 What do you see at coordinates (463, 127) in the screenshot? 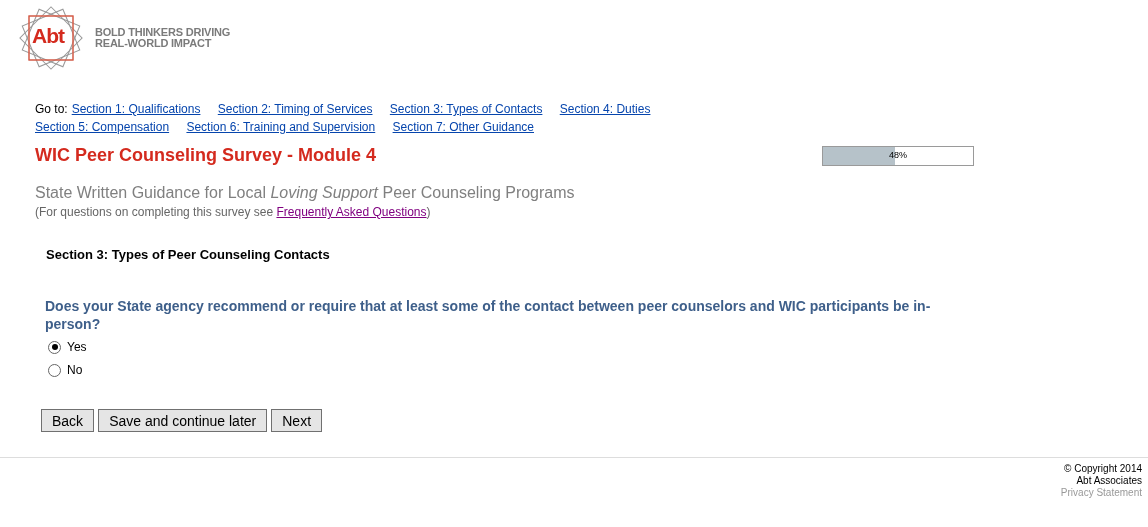
I see `section-link: Section 7: Other Guidance` at bounding box center [463, 127].